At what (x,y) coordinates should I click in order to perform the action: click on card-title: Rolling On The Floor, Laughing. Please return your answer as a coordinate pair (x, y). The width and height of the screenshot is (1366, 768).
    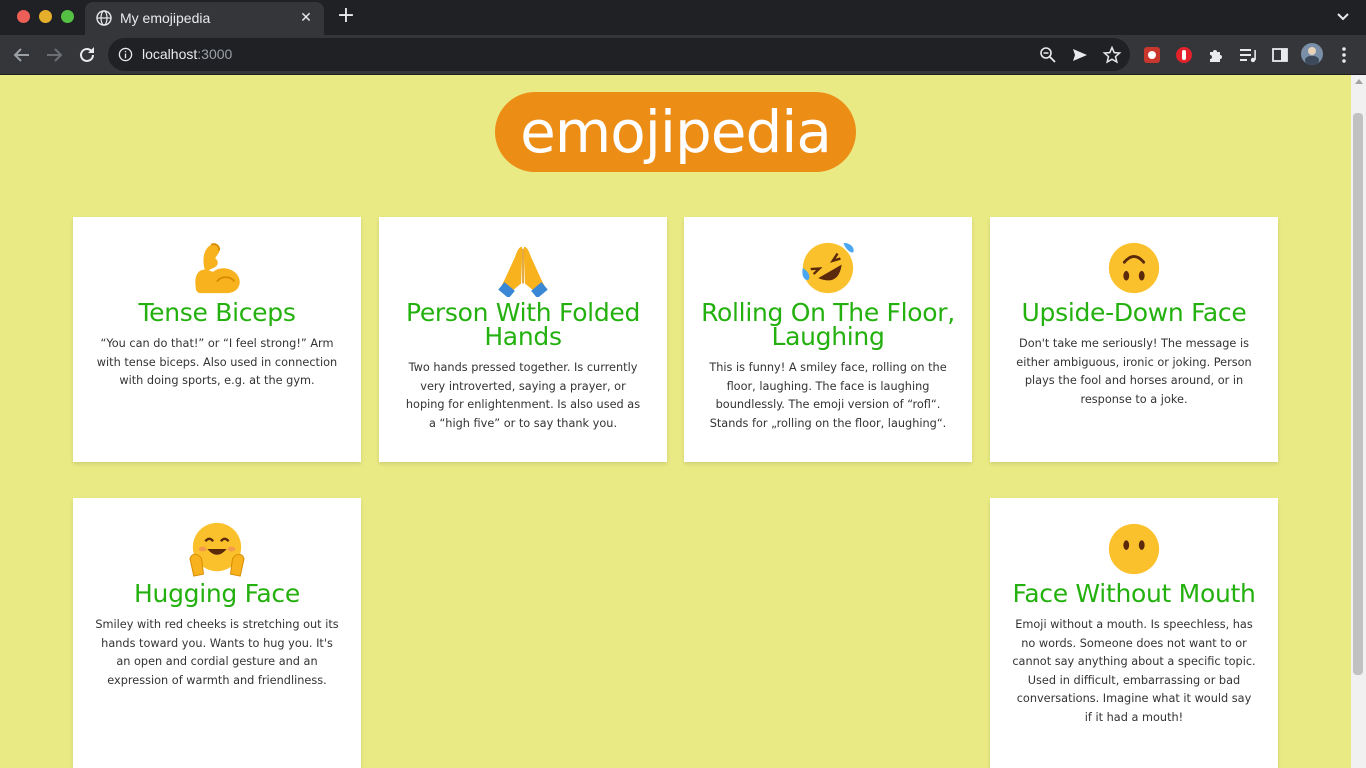
    Looking at the image, I should click on (828, 324).